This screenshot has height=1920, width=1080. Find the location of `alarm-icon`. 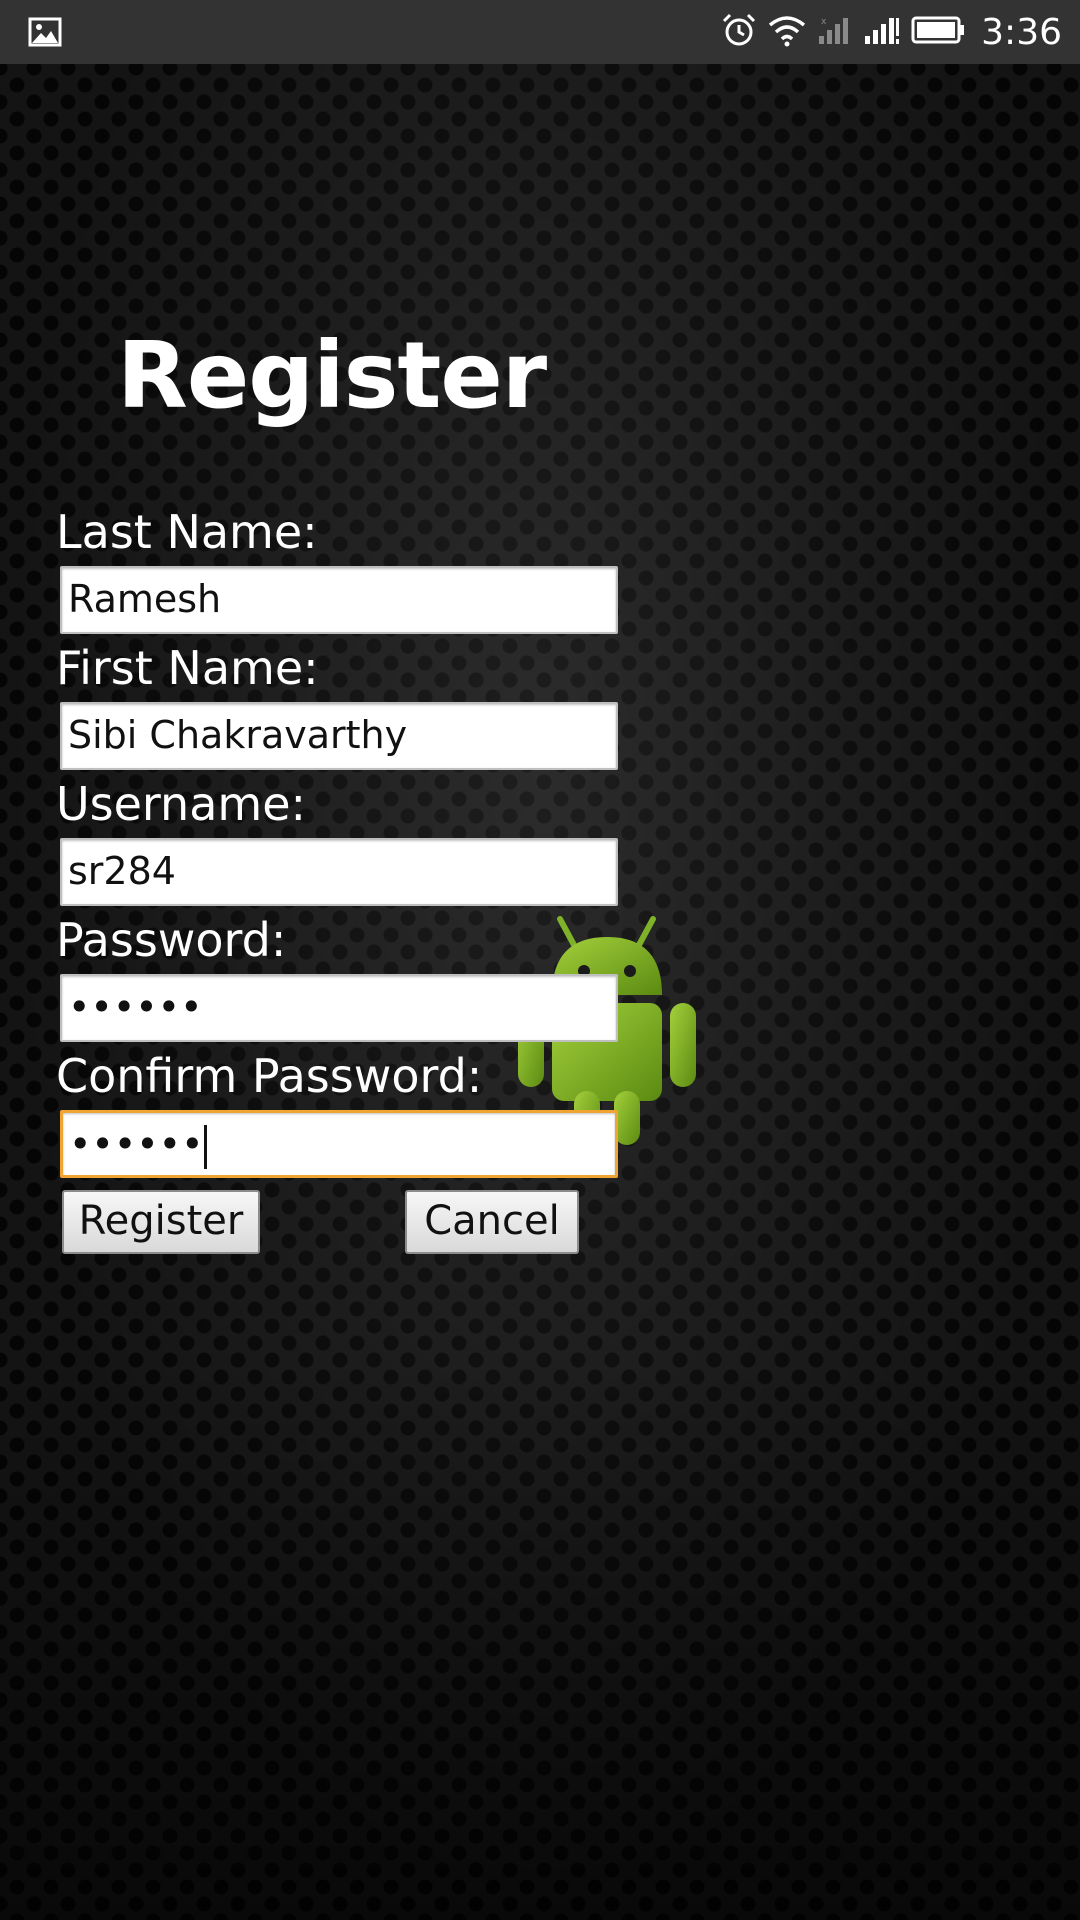

alarm-icon is located at coordinates (739, 32).